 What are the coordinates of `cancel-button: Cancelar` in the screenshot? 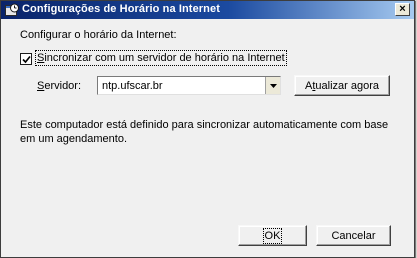 It's located at (353, 235).